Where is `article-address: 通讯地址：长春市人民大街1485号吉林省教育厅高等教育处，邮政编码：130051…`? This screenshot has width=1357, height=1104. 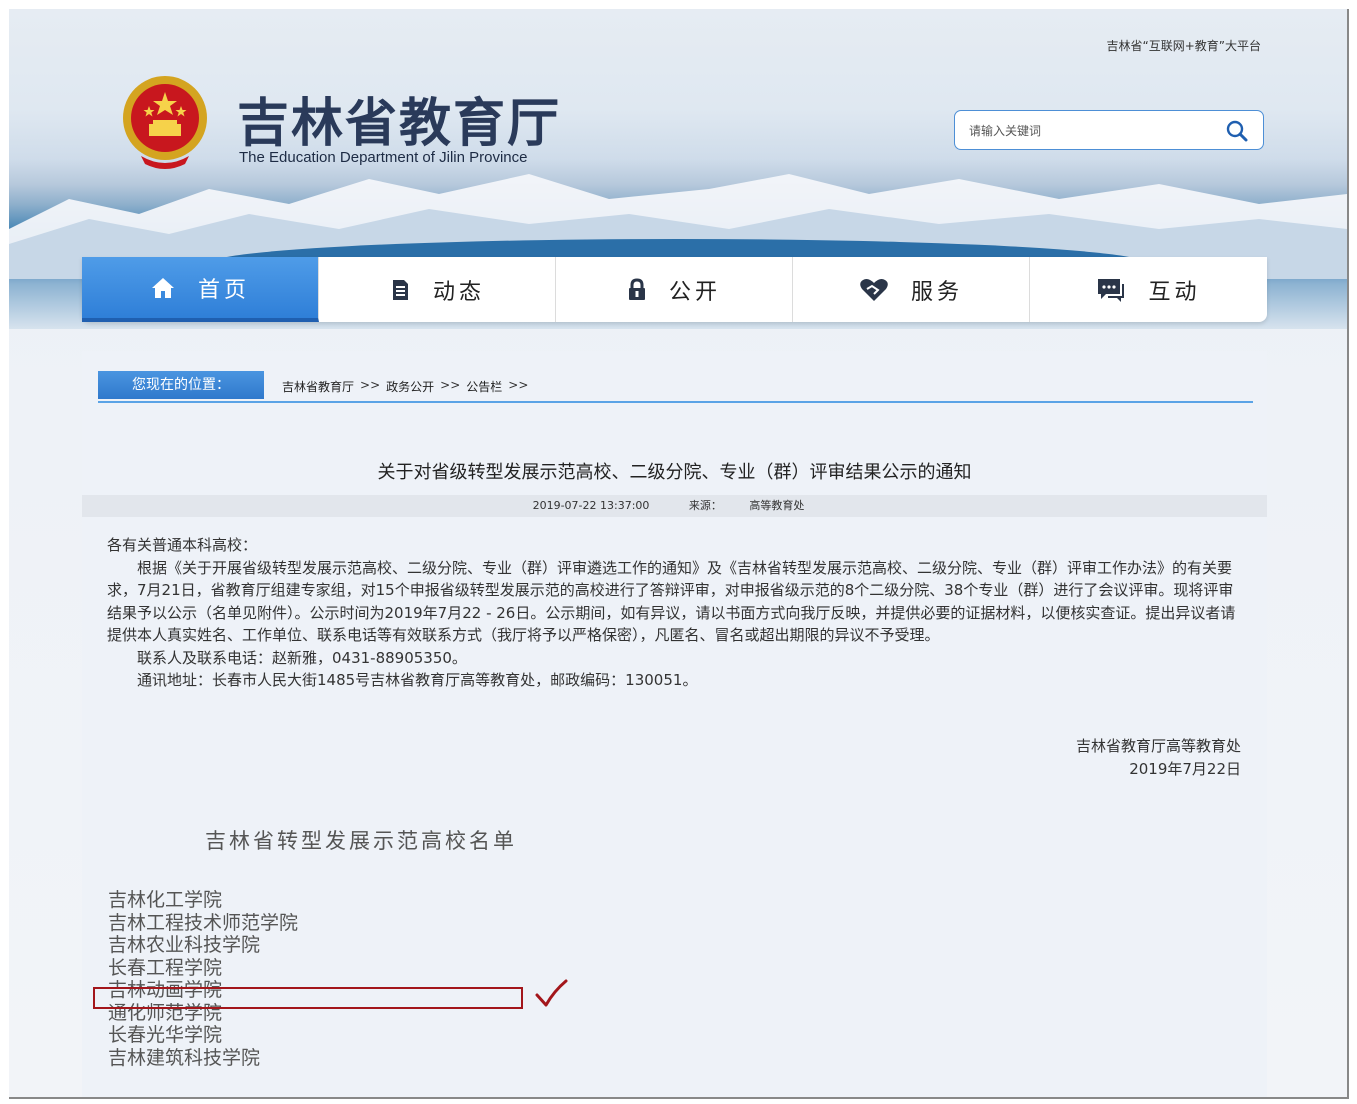 article-address: 通讯地址：长春市人民大街1485号吉林省教育厅高等教育处，邮政编码：130051… is located at coordinates (417, 680).